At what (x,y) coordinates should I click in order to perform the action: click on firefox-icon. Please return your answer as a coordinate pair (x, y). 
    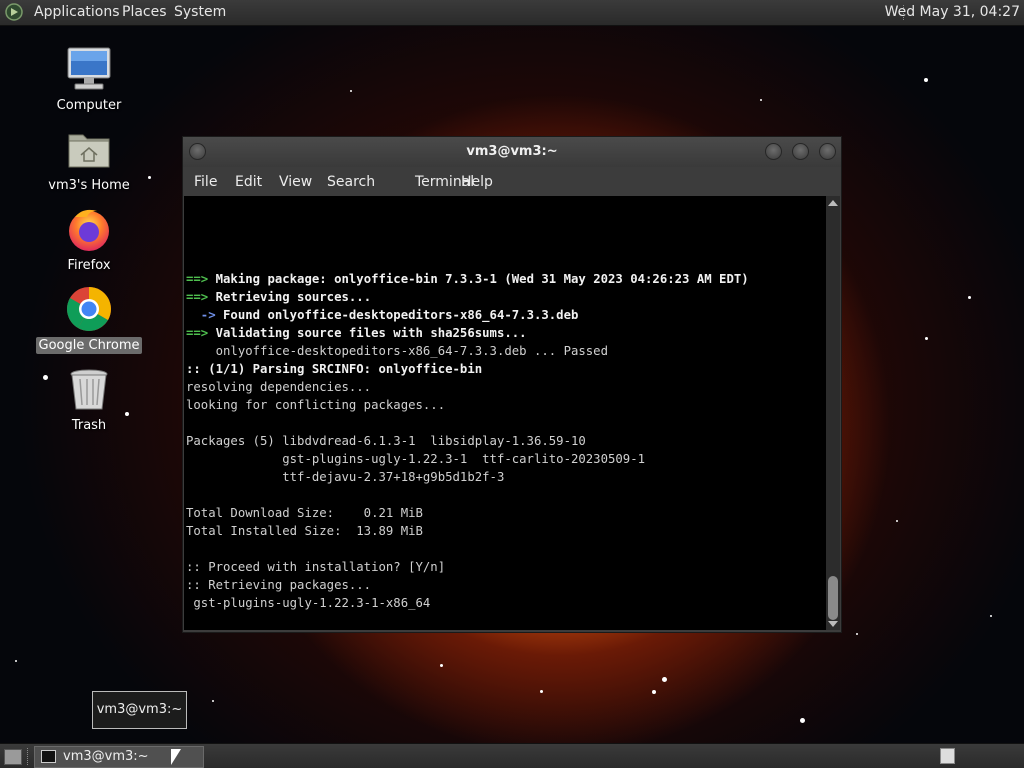
    Looking at the image, I should click on (89, 229).